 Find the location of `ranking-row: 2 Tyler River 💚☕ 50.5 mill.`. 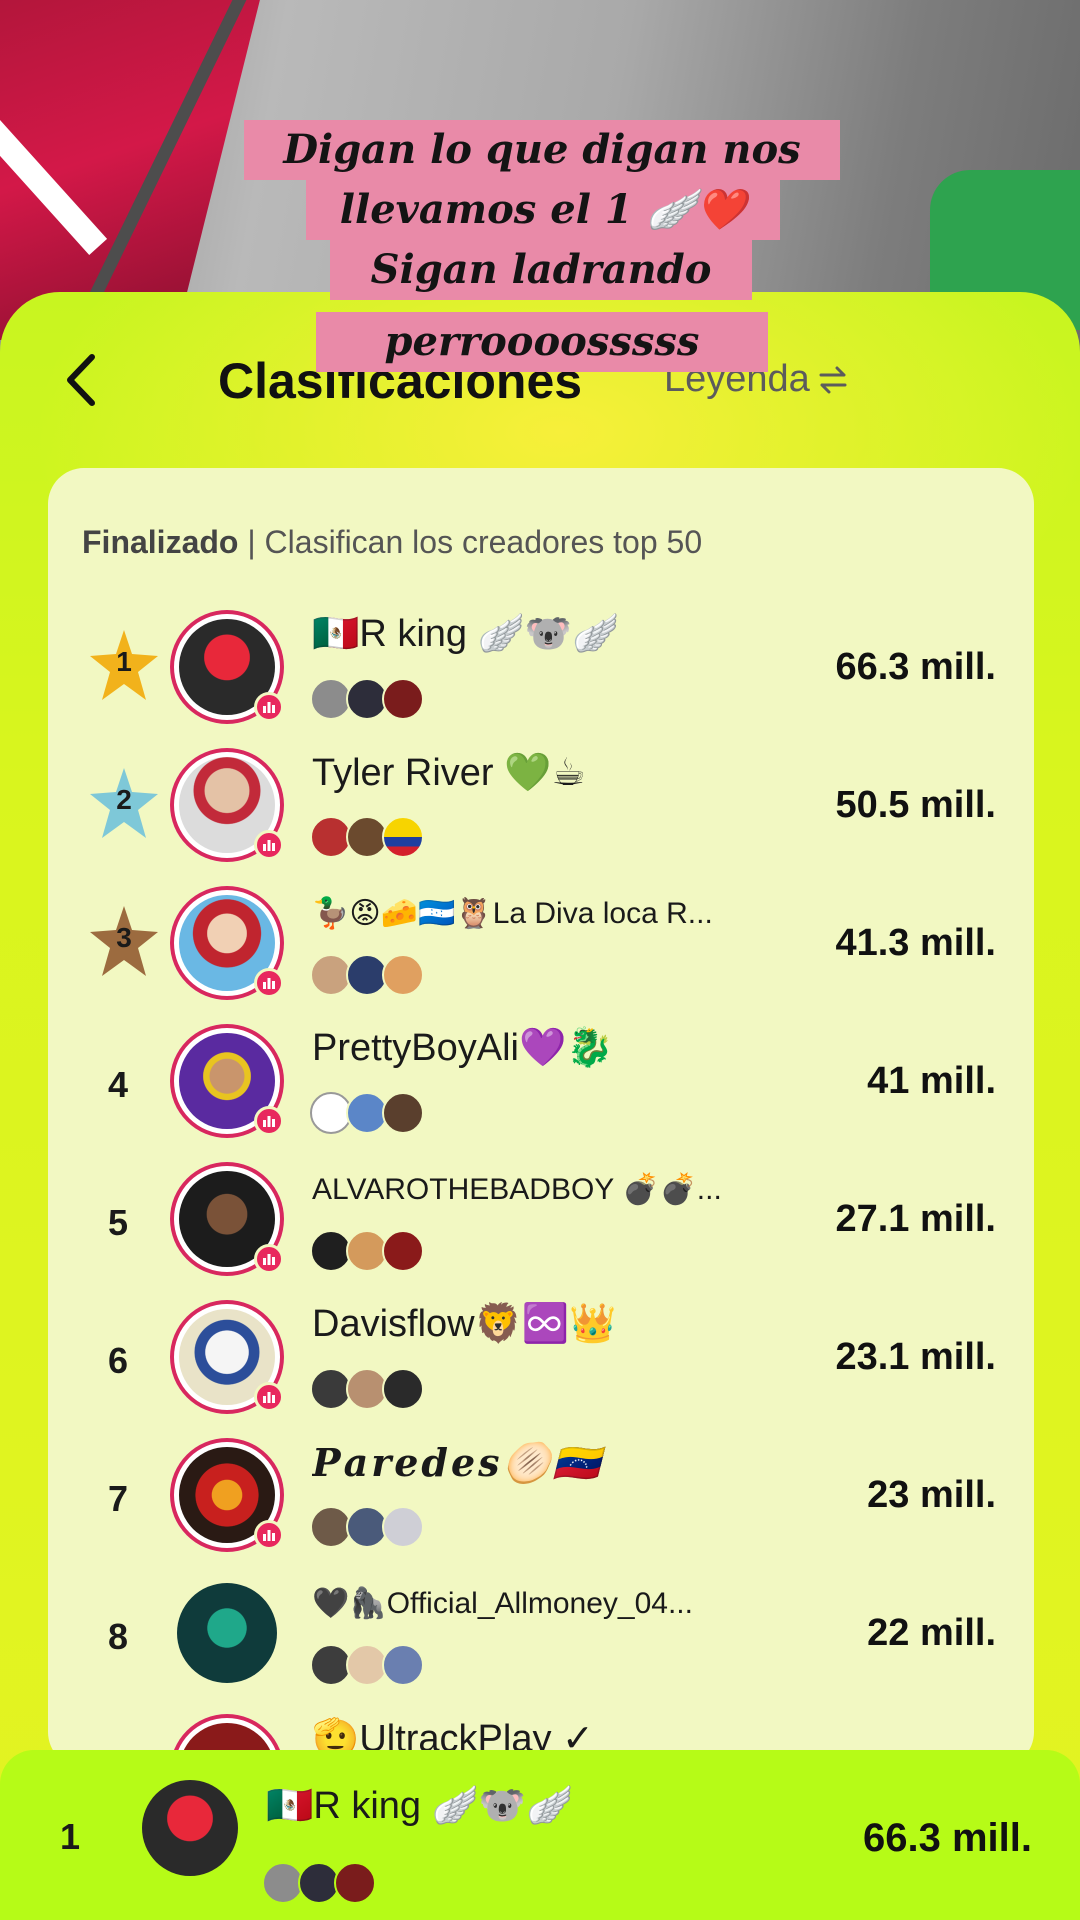

ranking-row: 2 Tyler River 💚☕ 50.5 mill. is located at coordinates (541, 813).